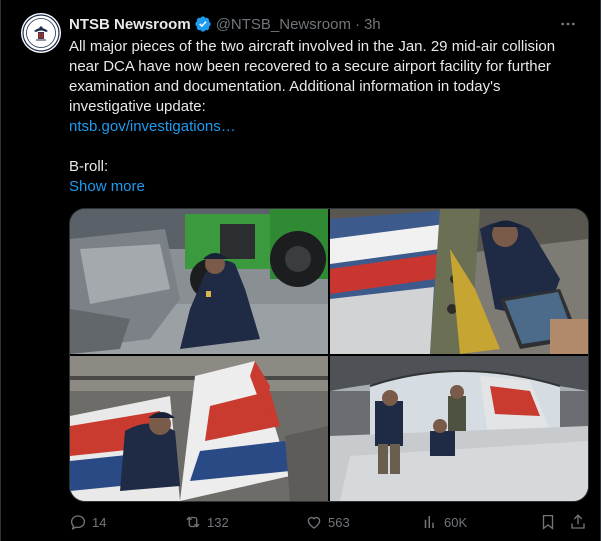 This screenshot has width=601, height=541. I want to click on like-icon, so click(314, 522).